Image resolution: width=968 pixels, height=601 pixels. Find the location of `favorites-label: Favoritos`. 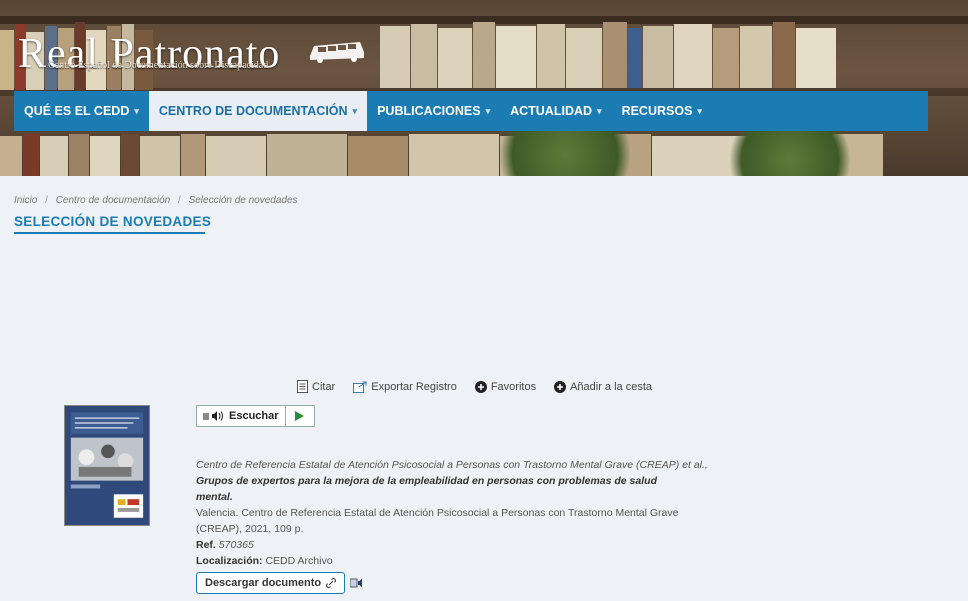

favorites-label: Favoritos is located at coordinates (513, 386).